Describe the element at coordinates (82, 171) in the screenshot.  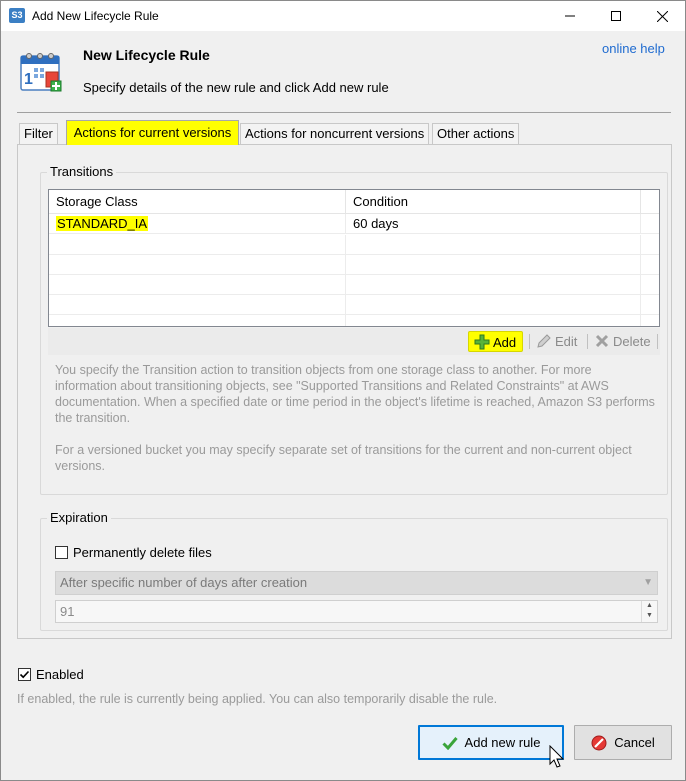
I see `transitions-group-title: Transitions` at that location.